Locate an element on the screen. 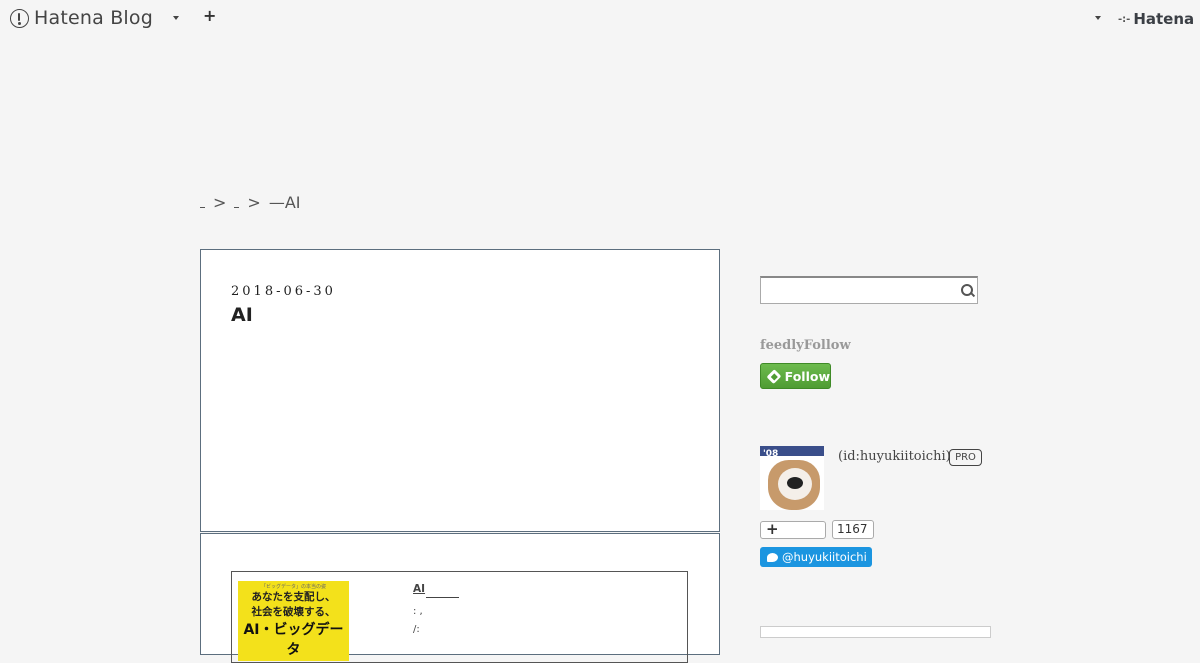  feedly-icon is located at coordinates (774, 376).